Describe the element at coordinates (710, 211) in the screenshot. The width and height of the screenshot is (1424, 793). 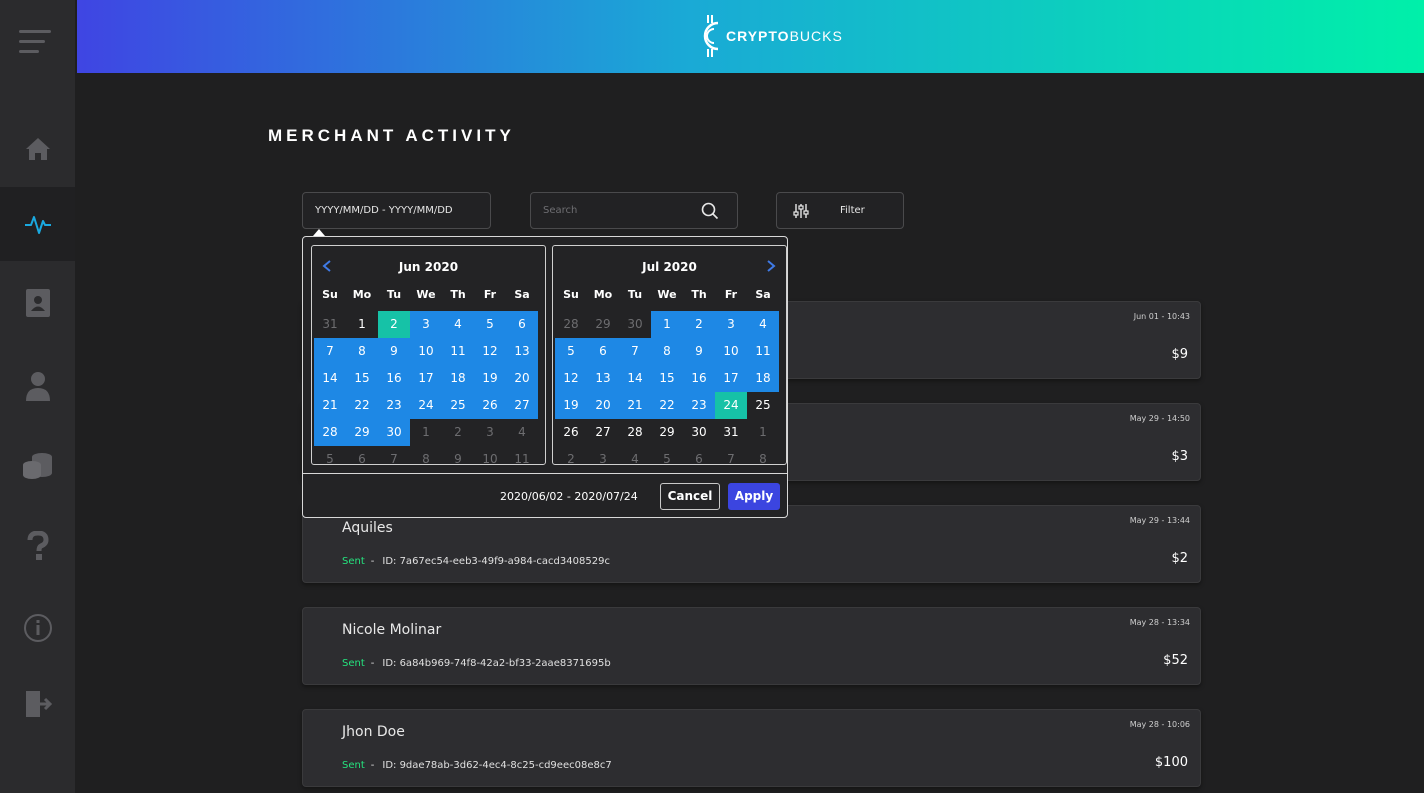
I see `search-icon` at that location.